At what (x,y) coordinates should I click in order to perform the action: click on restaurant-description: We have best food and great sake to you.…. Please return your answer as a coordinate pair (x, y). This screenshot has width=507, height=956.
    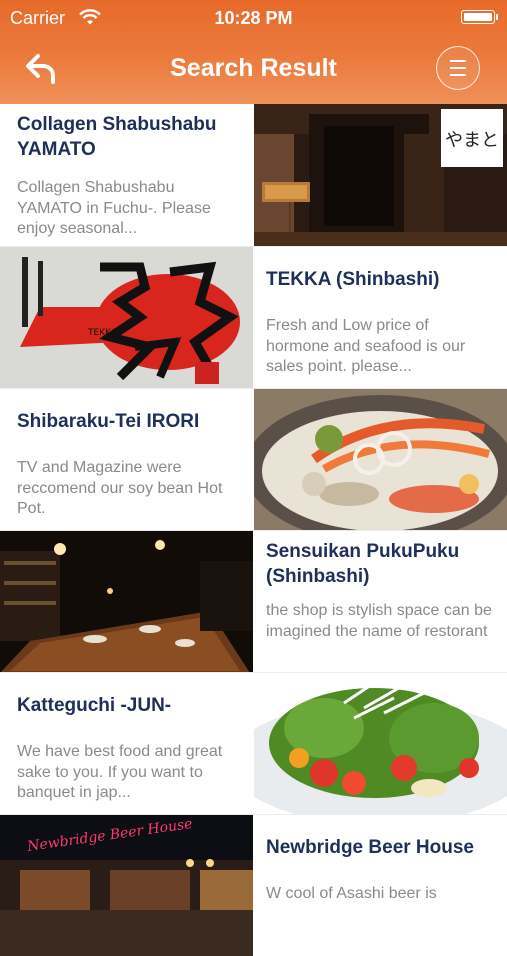
    Looking at the image, I should click on (120, 772).